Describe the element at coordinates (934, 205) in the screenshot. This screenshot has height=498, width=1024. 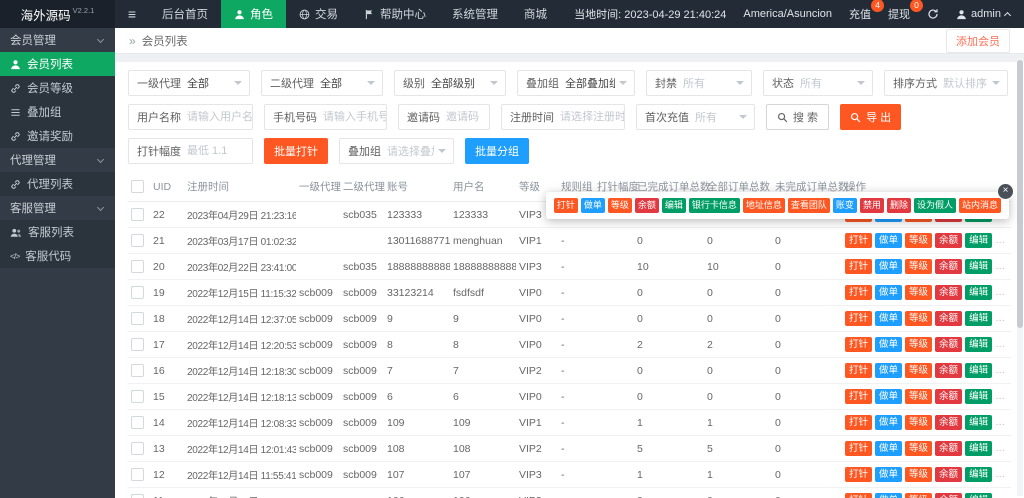
I see `popup-action-button: 设为假人` at that location.